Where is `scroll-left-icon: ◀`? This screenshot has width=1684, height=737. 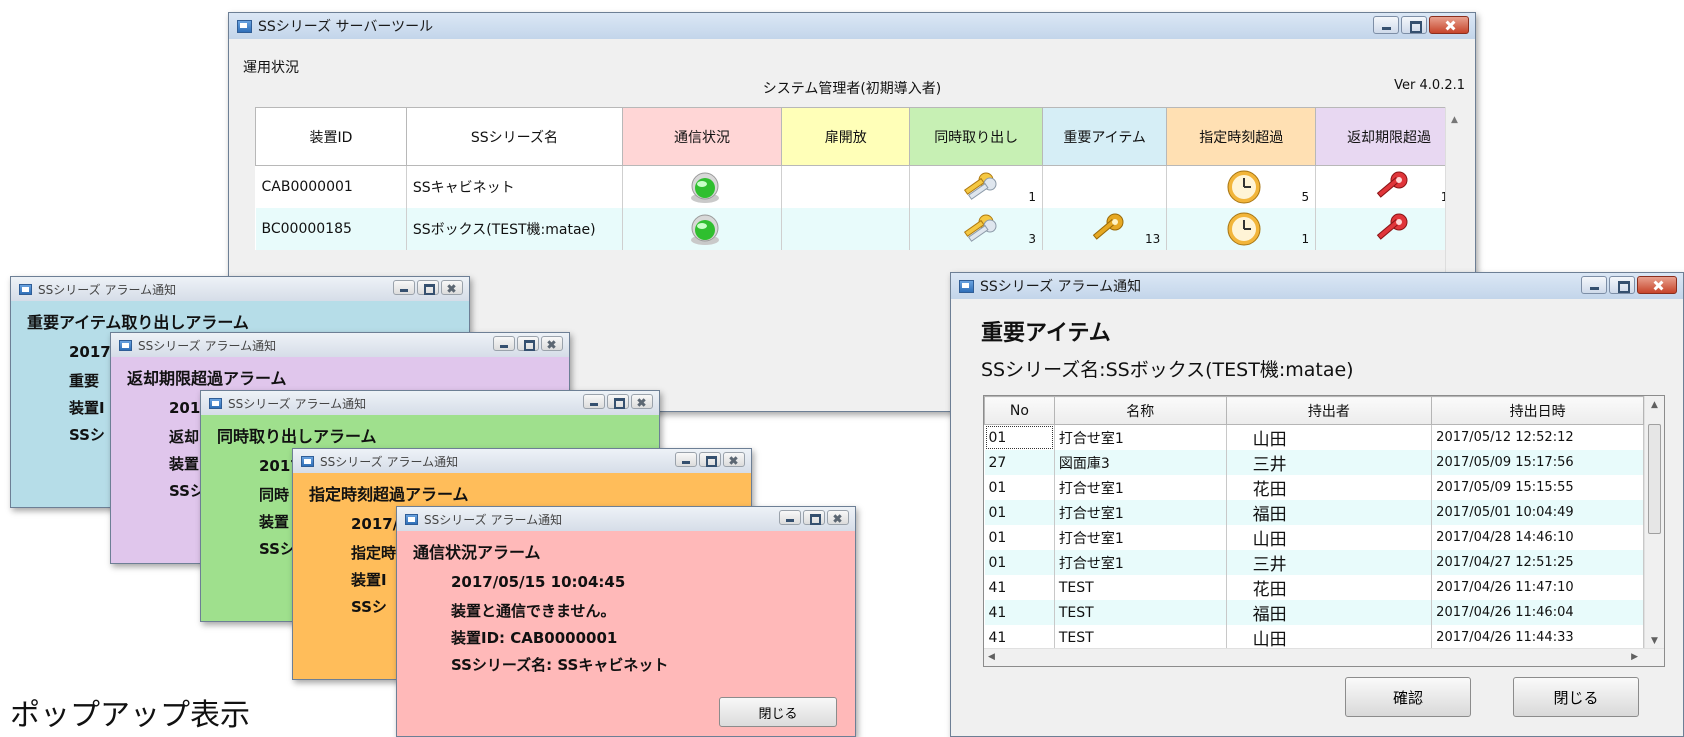 scroll-left-icon: ◀ is located at coordinates (991, 657).